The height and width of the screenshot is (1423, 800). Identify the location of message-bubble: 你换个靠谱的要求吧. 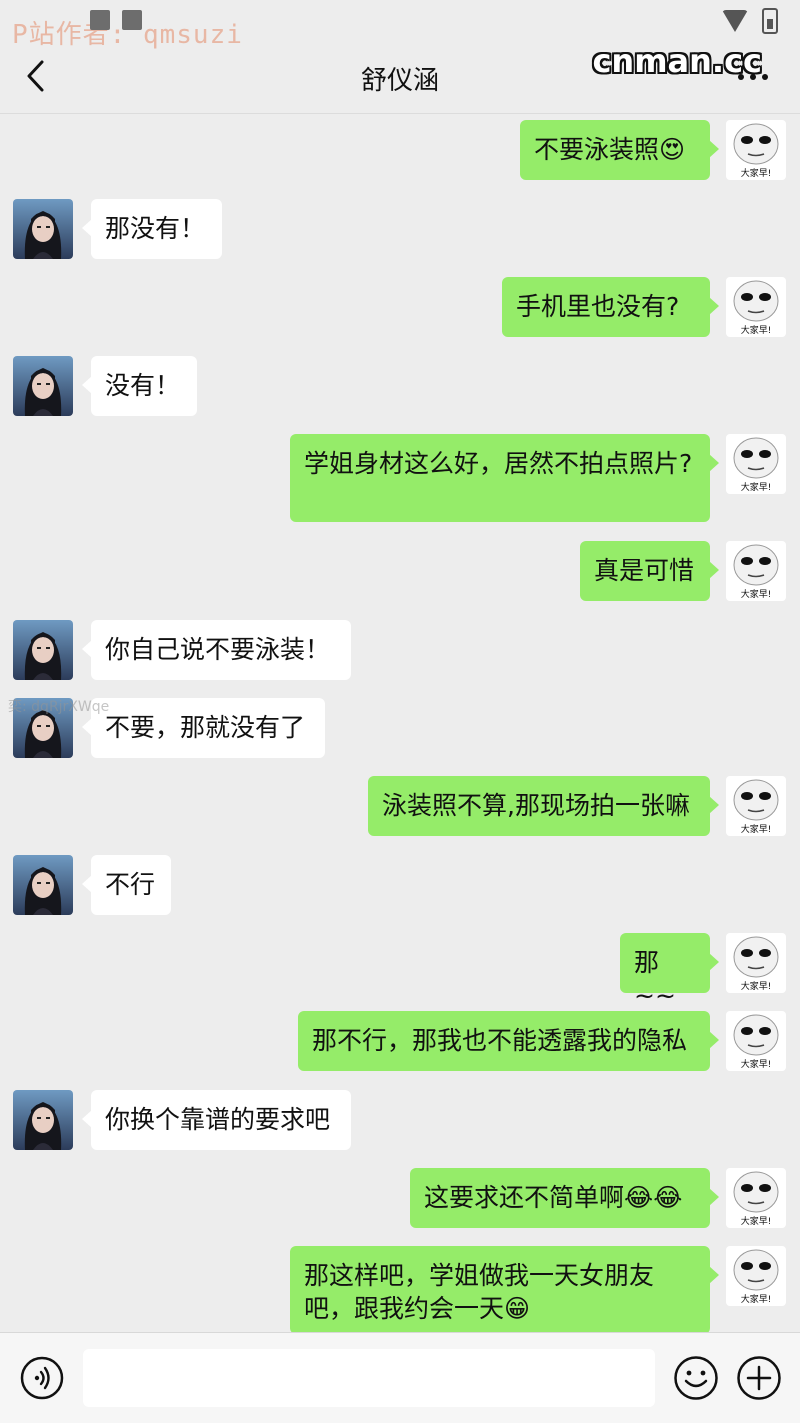
(216, 1120).